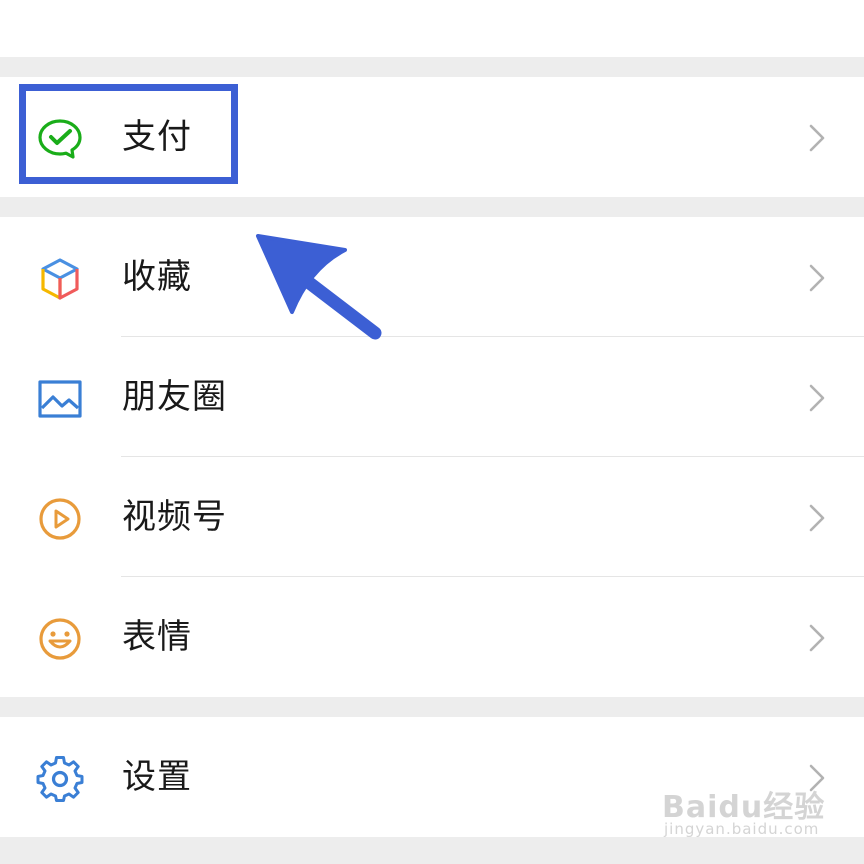  Describe the element at coordinates (432, 277) in the screenshot. I see `menu-item-favorites: 收藏` at that location.